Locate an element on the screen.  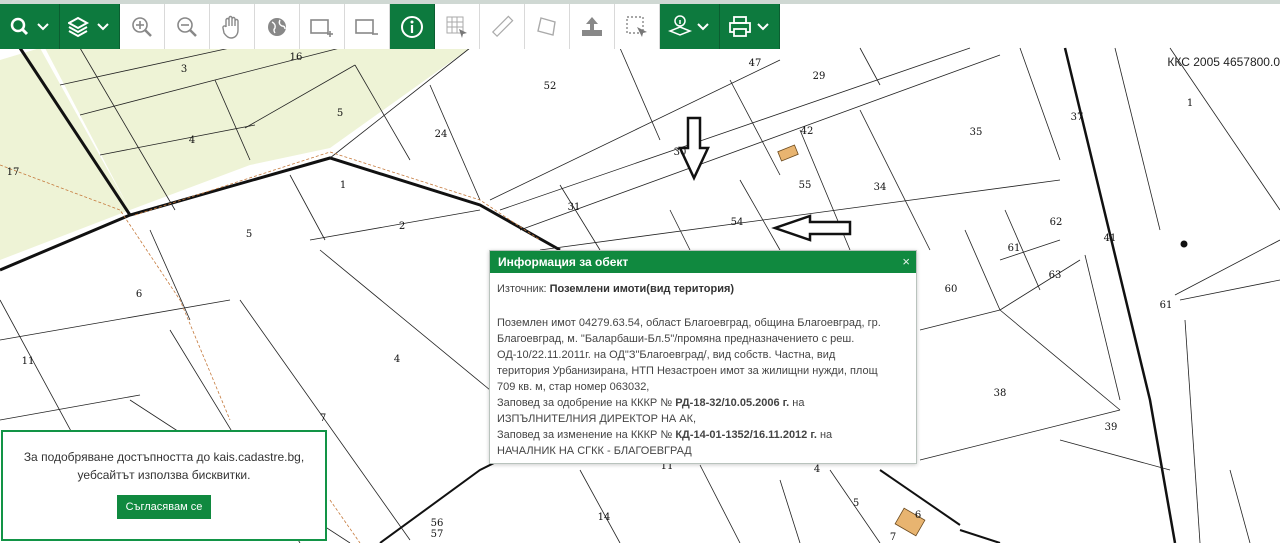
amendment-order-authority: НАЧАЛНИК НА СГКК - БЛАГОЕВГРАД is located at coordinates (594, 451).